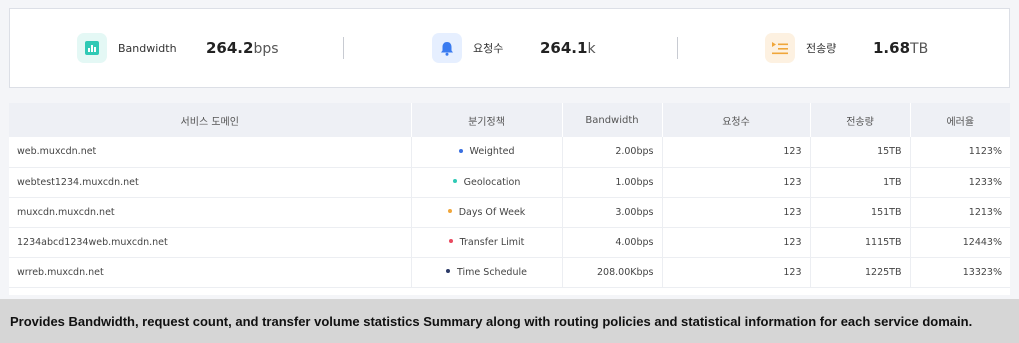 Image resolution: width=1019 pixels, height=343 pixels. Describe the element at coordinates (178, 48) in the screenshot. I see `stat-bandwidth: Bandwidth 264.2bps` at that location.